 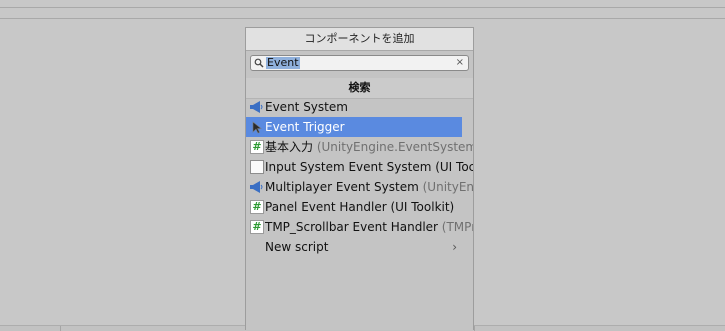 I want to click on section-header: 検索, so click(x=359, y=88).